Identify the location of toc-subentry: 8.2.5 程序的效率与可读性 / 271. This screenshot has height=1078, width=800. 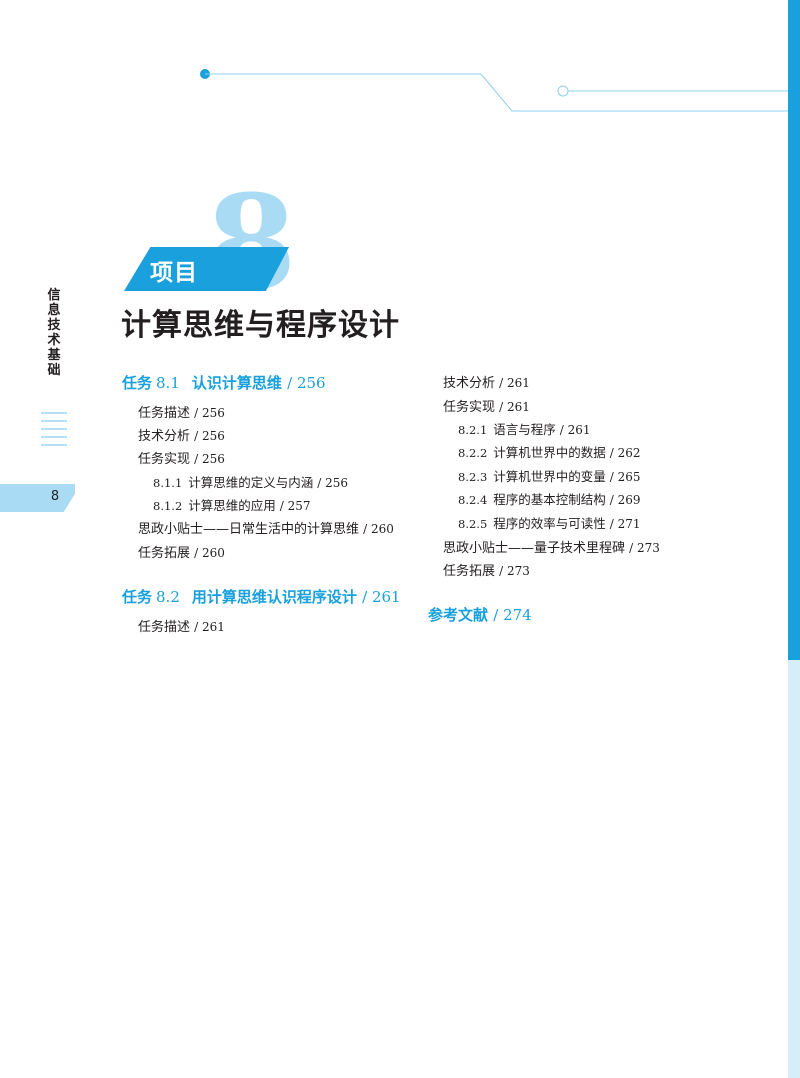
(549, 522).